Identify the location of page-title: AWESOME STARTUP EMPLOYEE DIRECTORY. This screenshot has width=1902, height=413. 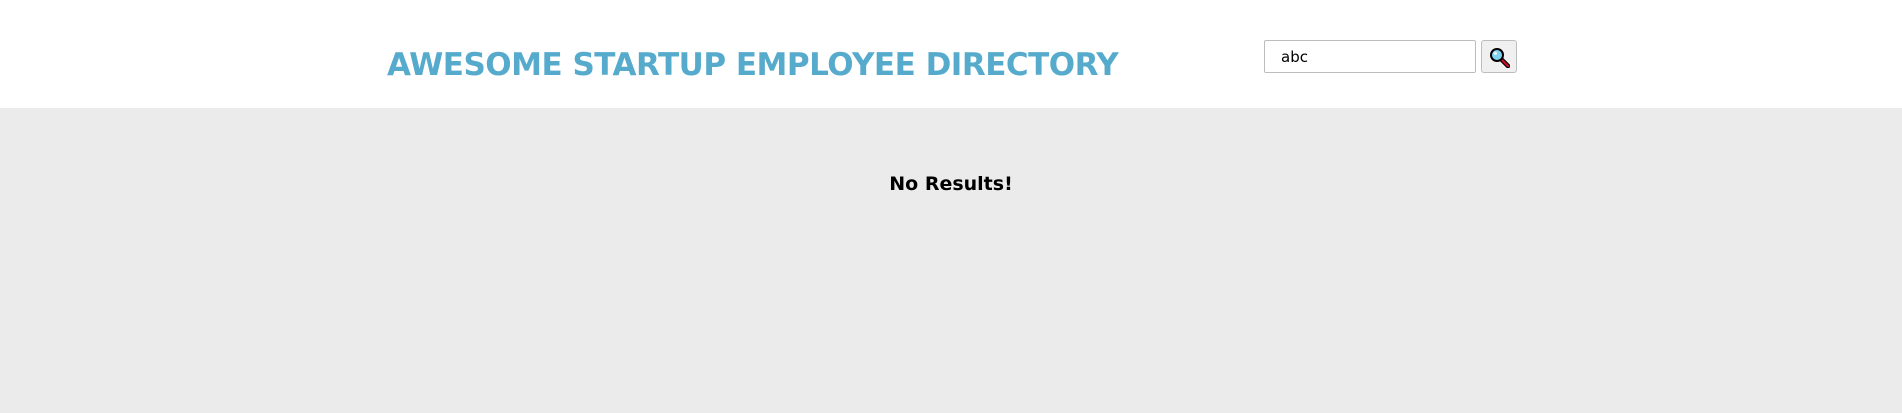
(753, 65).